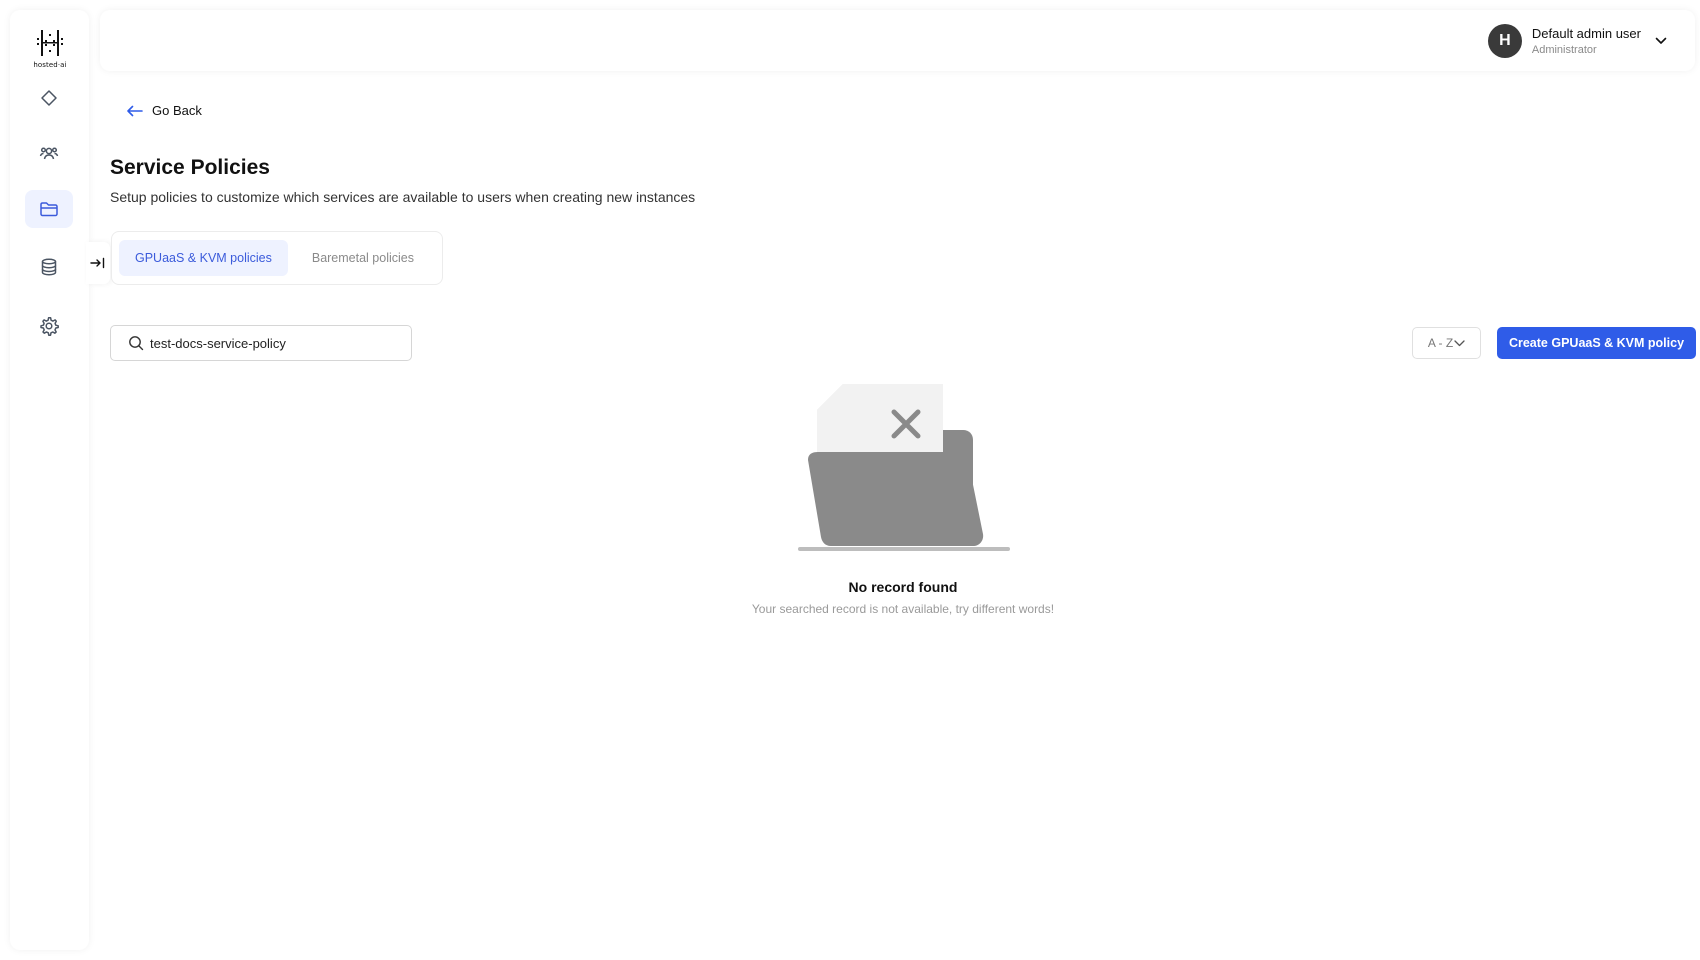 The image size is (1700, 960). I want to click on database-icon, so click(49, 267).